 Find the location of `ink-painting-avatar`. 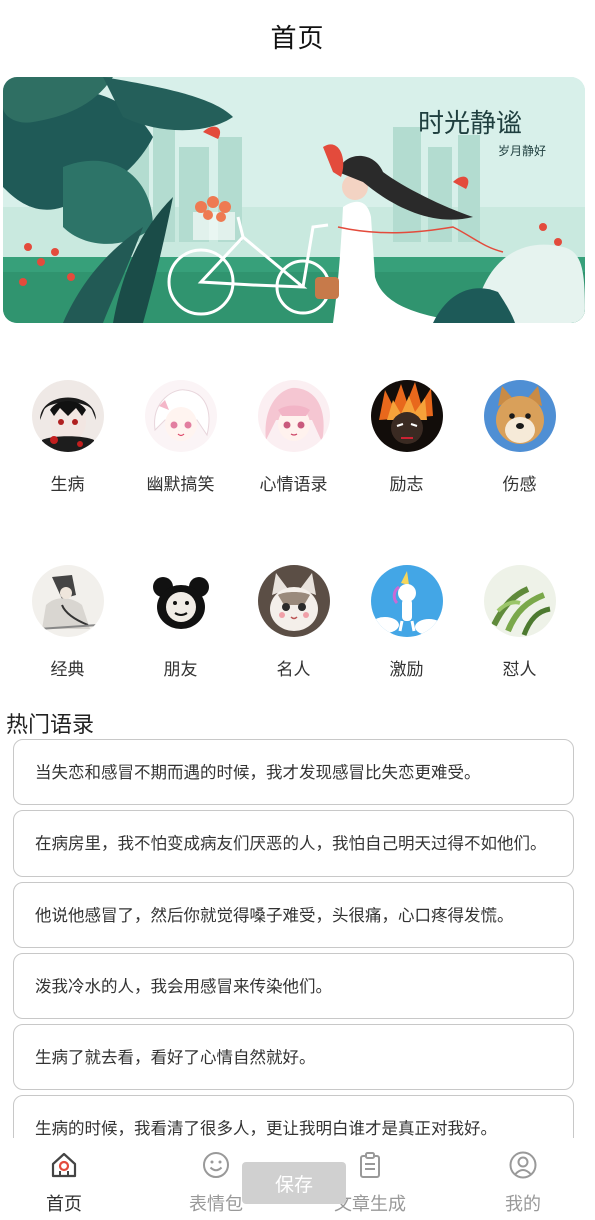

ink-painting-avatar is located at coordinates (67, 601).